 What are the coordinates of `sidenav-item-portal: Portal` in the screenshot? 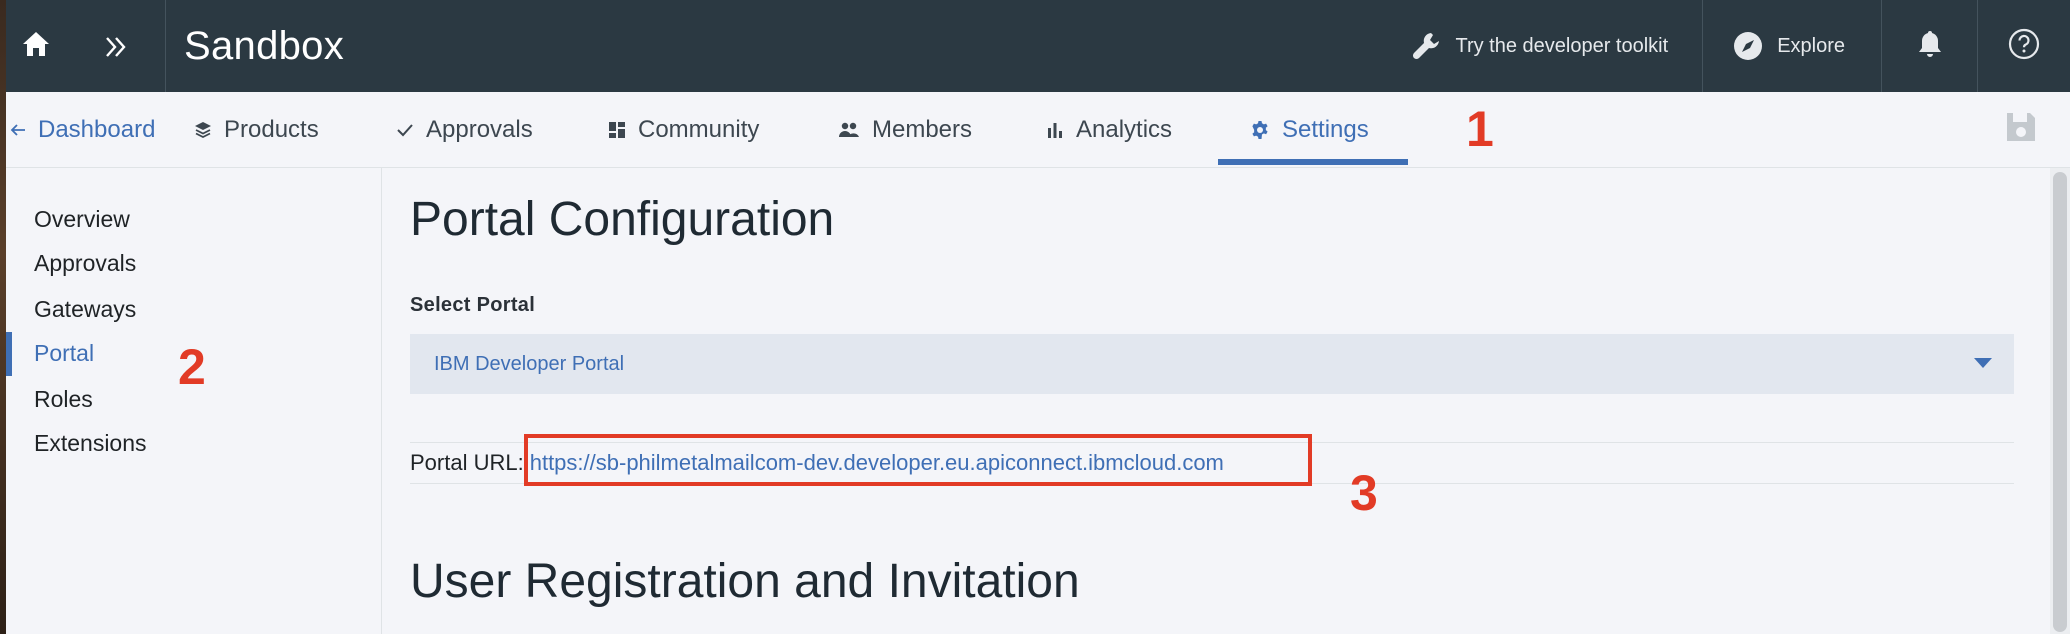 It's located at (64, 353).